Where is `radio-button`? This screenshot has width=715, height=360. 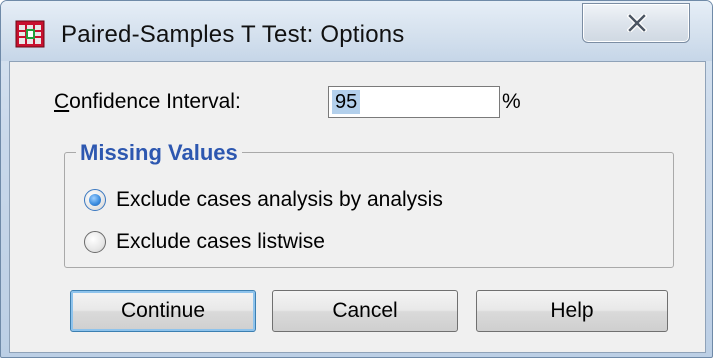 radio-button is located at coordinates (95, 242).